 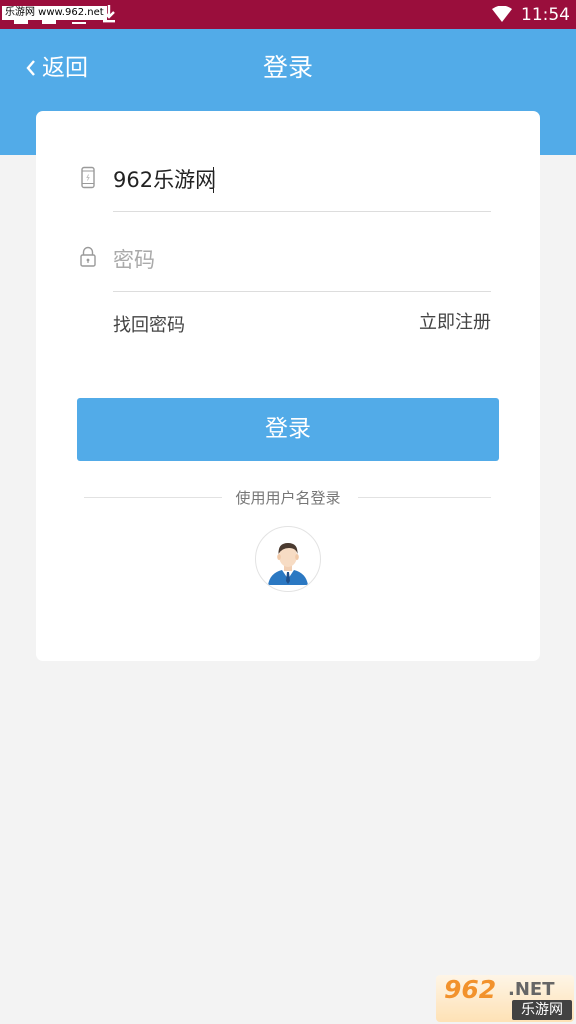 I want to click on user-avatar-icon, so click(x=288, y=564).